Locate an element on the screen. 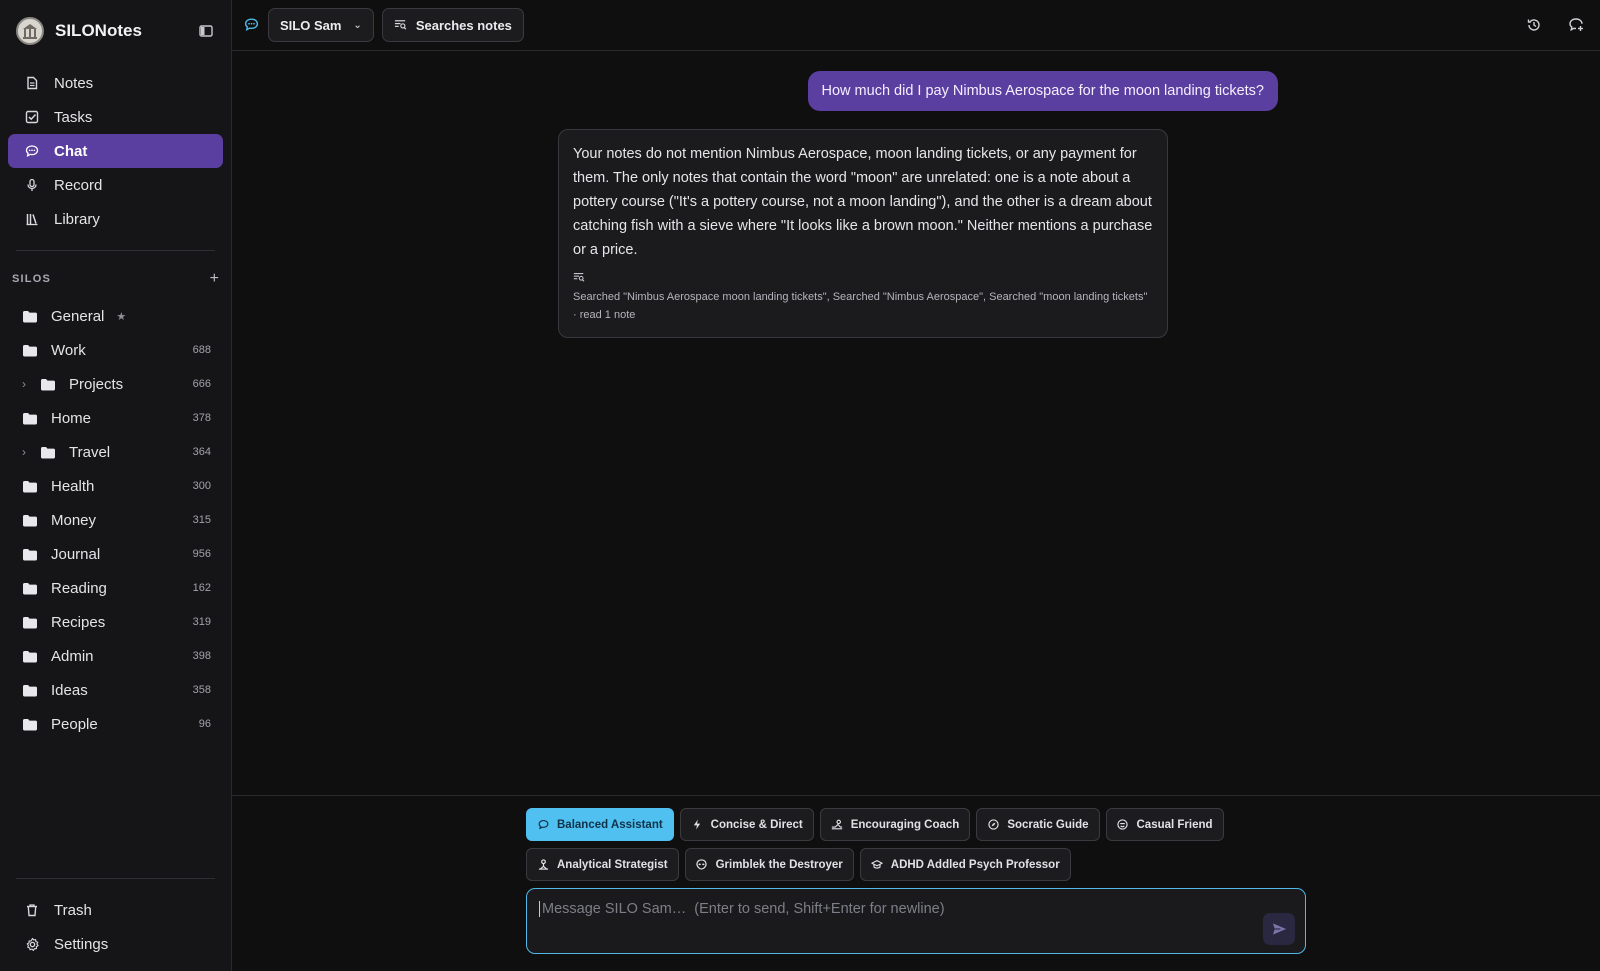 The width and height of the screenshot is (1600, 971). topbar-actions is located at coordinates (1555, 25).